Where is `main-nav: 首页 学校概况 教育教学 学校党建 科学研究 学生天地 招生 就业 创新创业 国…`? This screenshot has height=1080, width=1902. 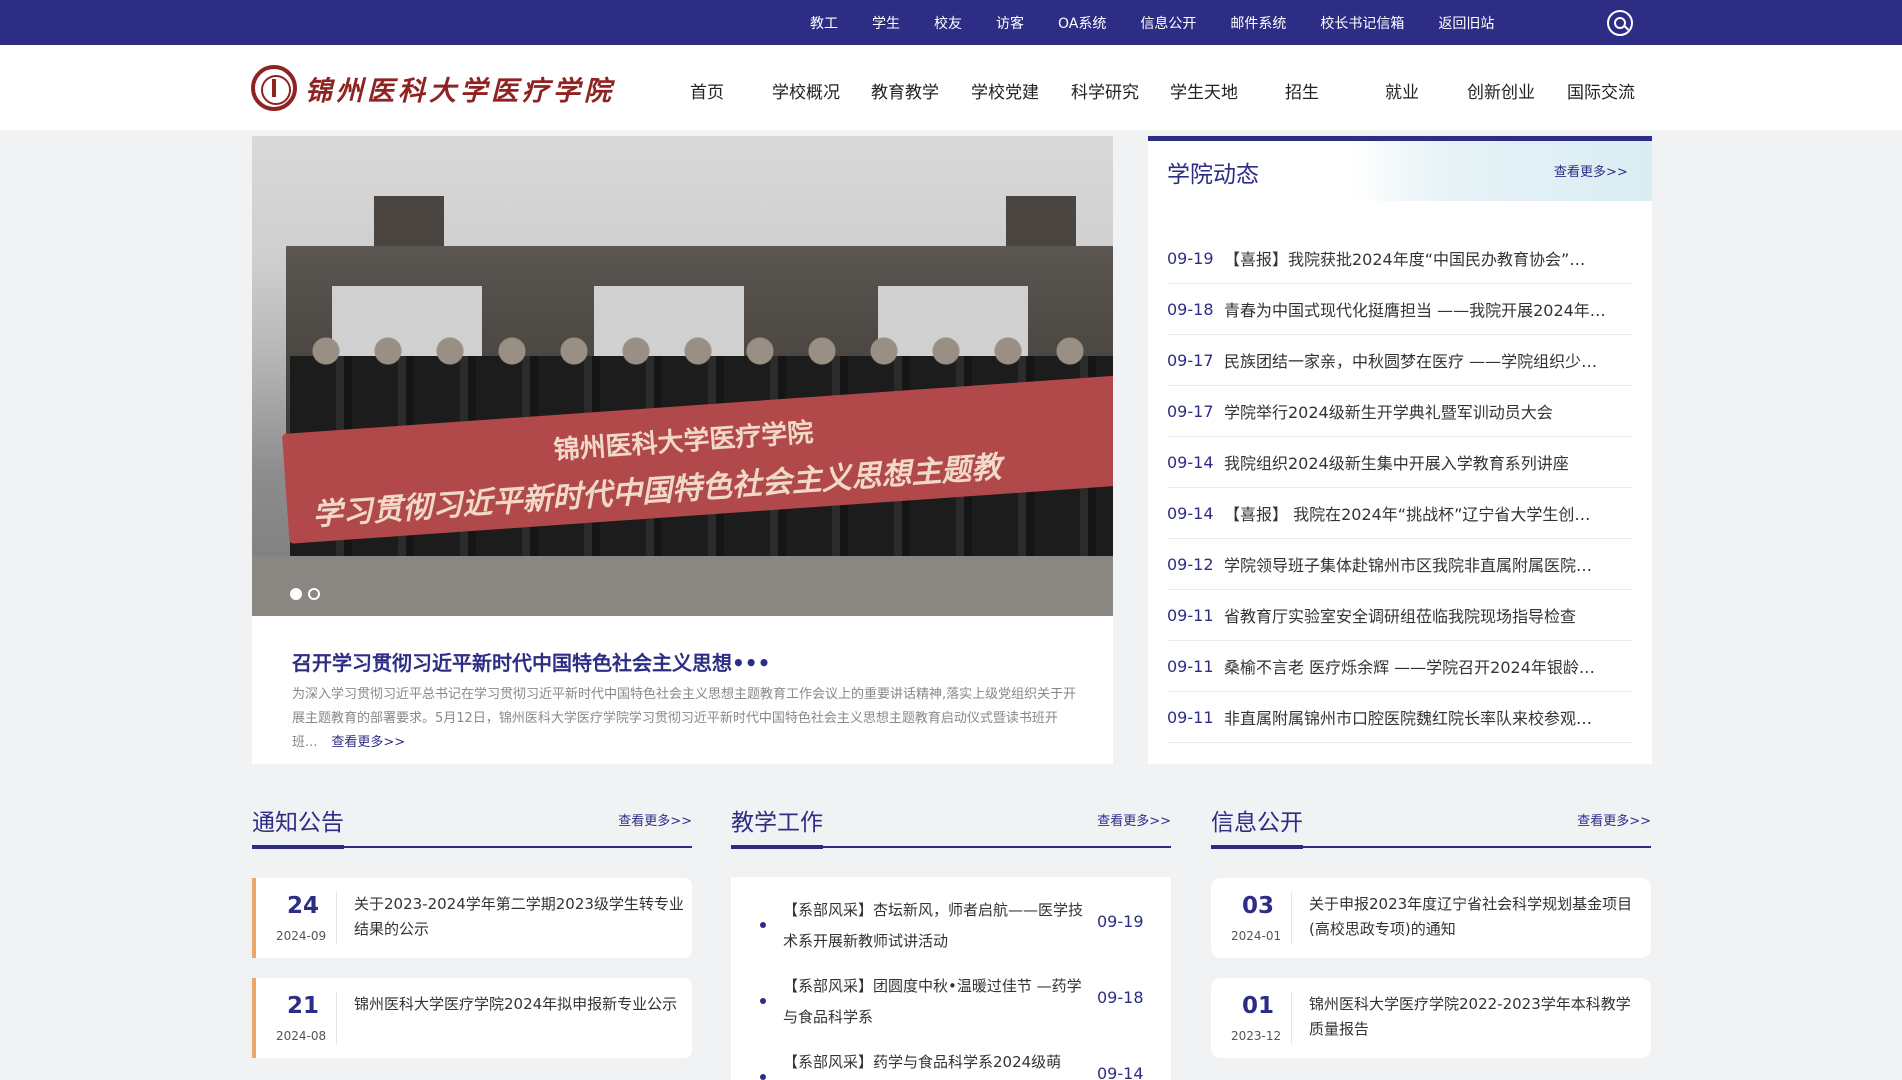 main-nav: 首页 学校概况 教育教学 学校党建 科学研究 学生天地 招生 就业 创新创业 国… is located at coordinates (951, 87).